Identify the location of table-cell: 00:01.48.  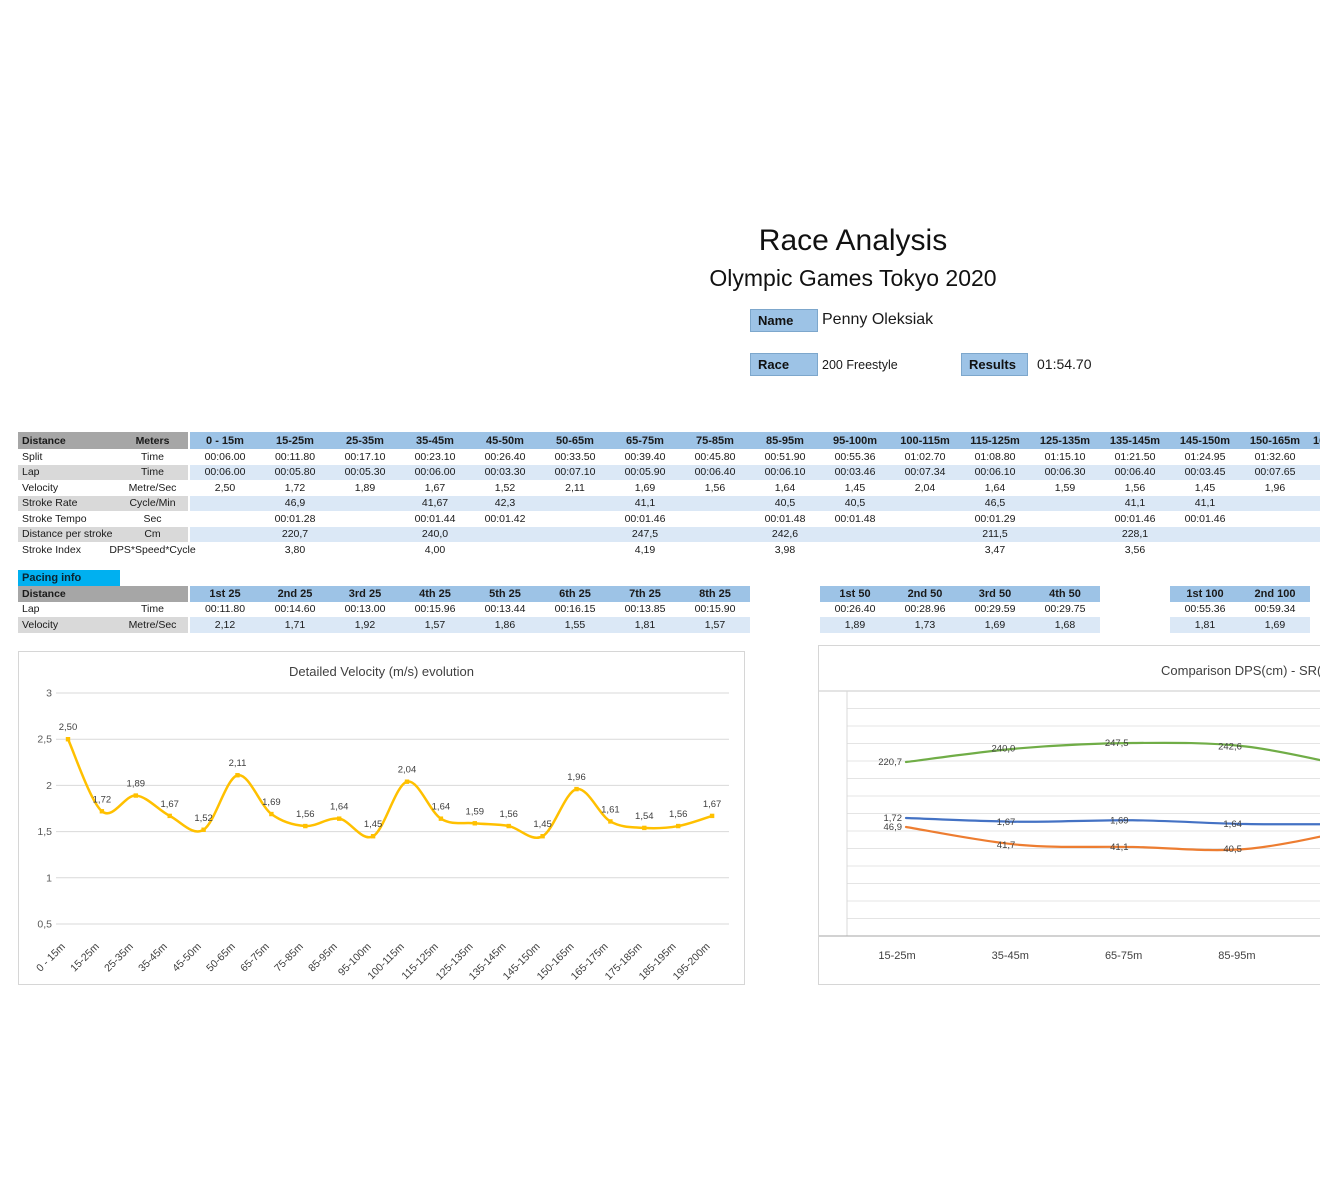
(785, 518).